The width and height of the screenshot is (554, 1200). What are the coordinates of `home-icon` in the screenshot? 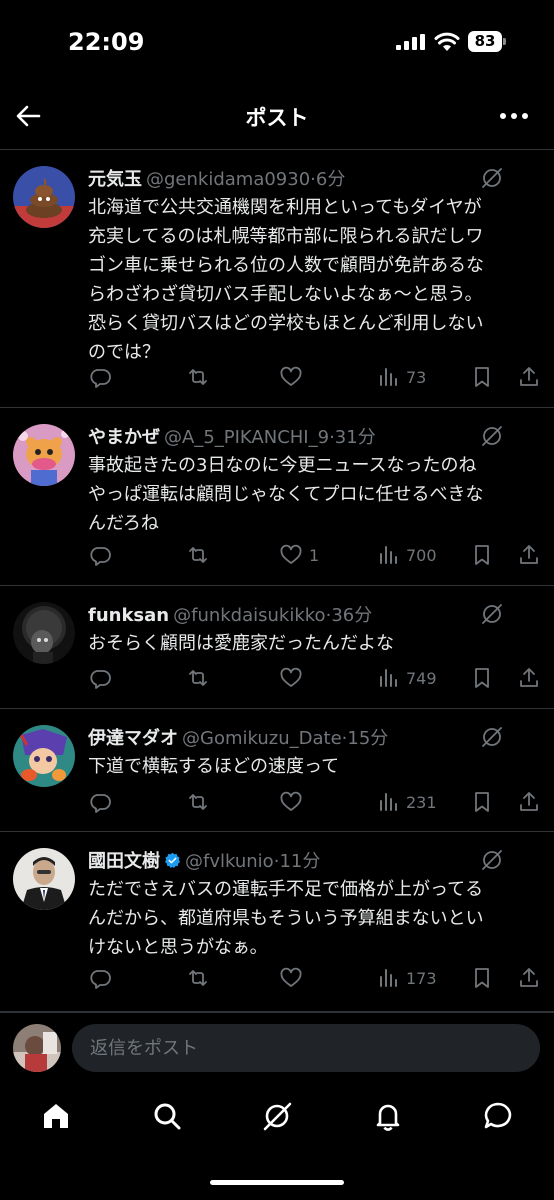 It's located at (56, 1116).